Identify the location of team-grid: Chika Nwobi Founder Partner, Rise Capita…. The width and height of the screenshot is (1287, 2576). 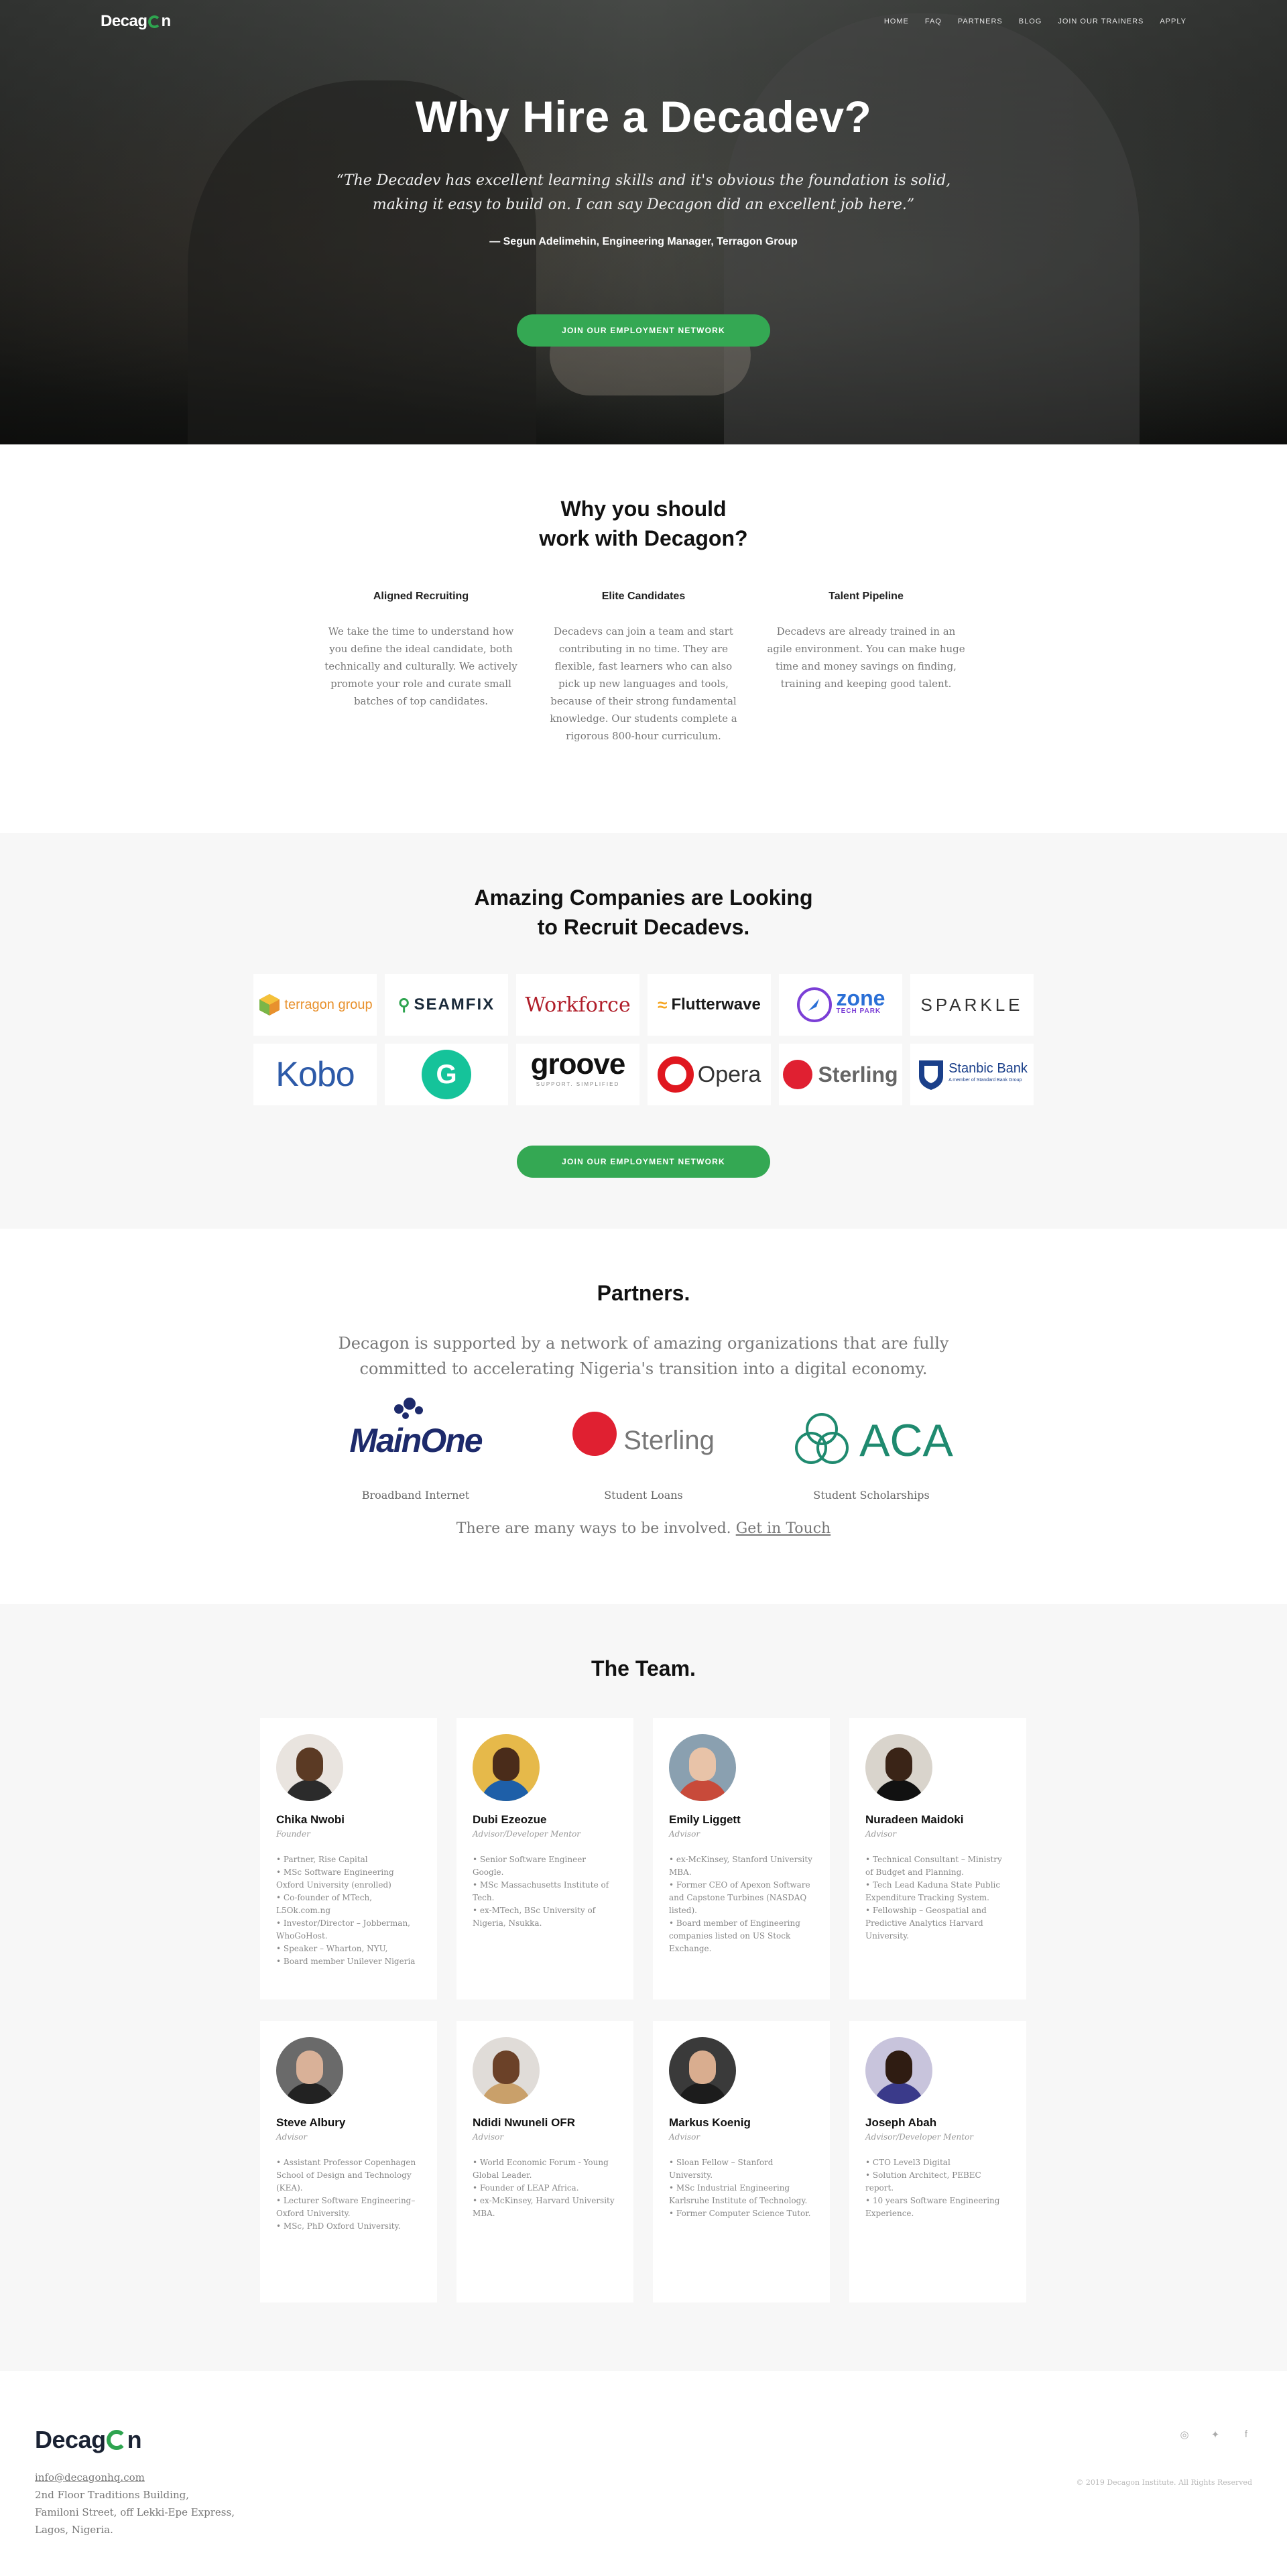
(643, 2010).